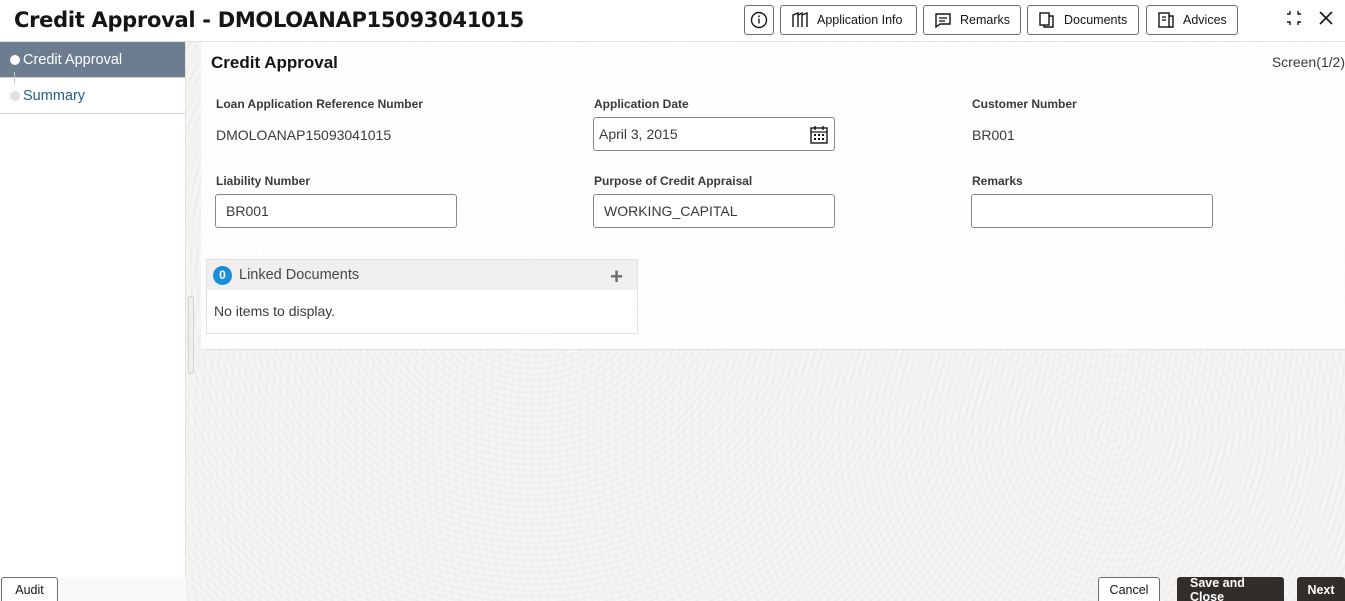  Describe the element at coordinates (92, 93) in the screenshot. I see `sidebar-item-summary: Summary` at that location.